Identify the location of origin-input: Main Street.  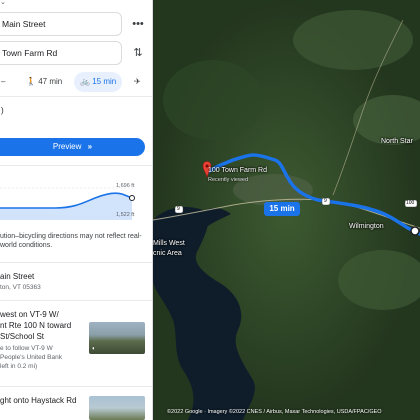
(61, 24).